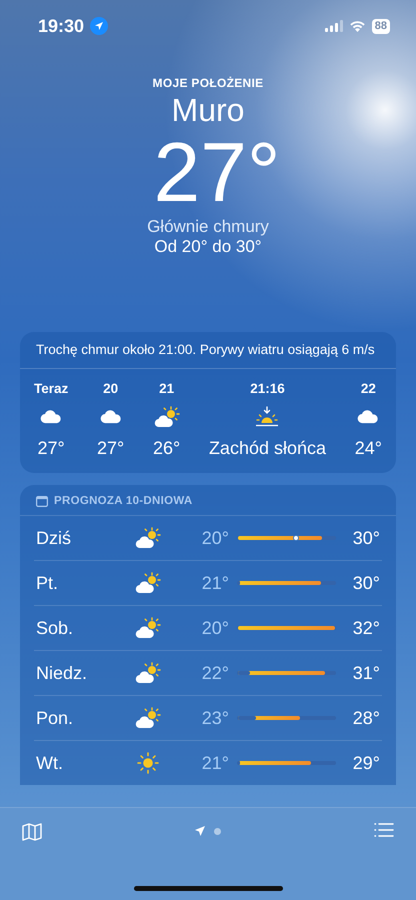  Describe the element at coordinates (214, 673) in the screenshot. I see `low-temperature: 22°` at that location.